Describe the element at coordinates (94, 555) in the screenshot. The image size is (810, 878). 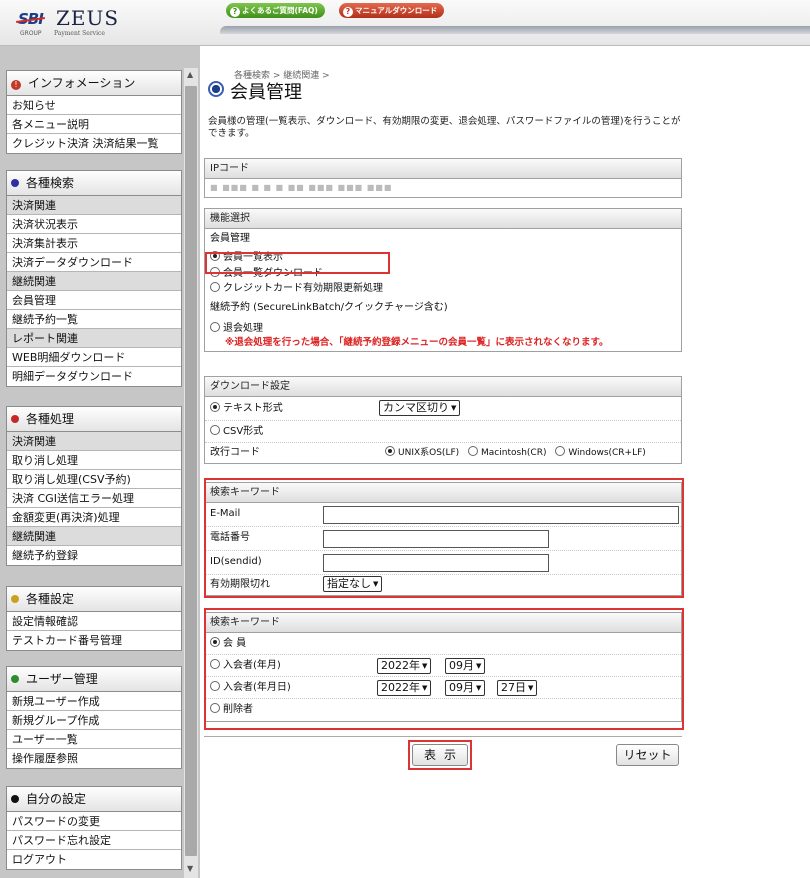
I see `sidebar-item: 継続予約登録` at that location.